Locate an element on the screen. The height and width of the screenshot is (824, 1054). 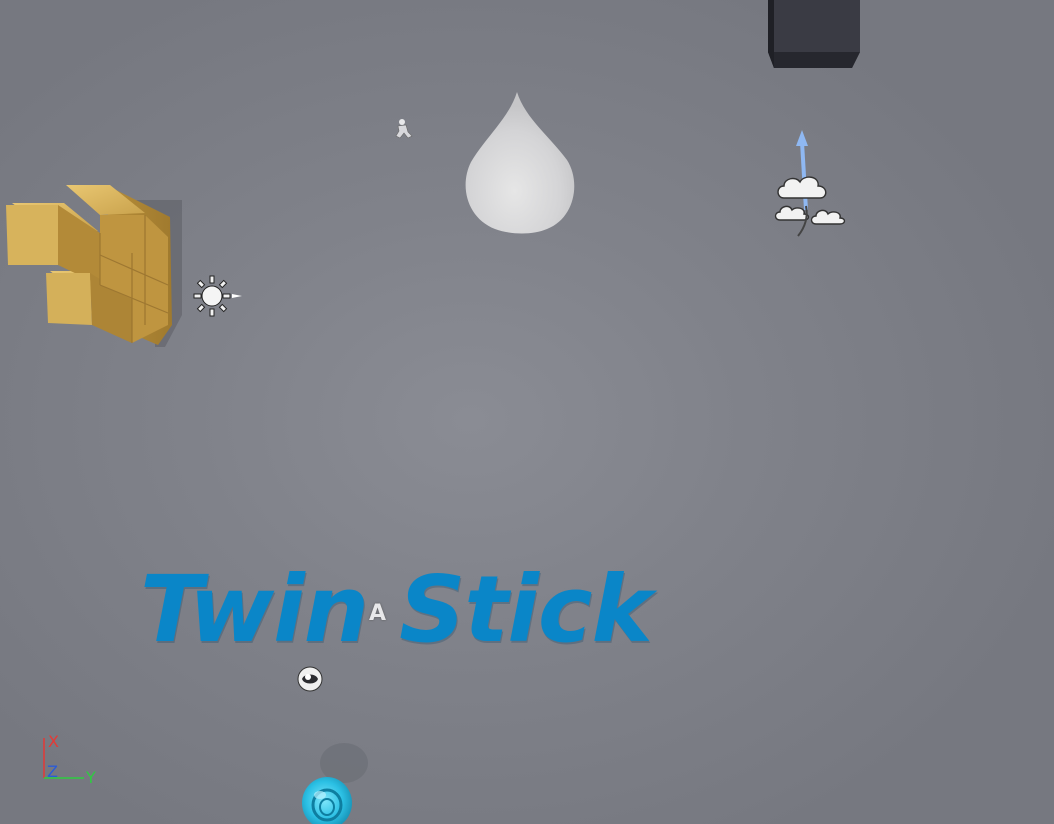
character-icon is located at coordinates (403, 129).